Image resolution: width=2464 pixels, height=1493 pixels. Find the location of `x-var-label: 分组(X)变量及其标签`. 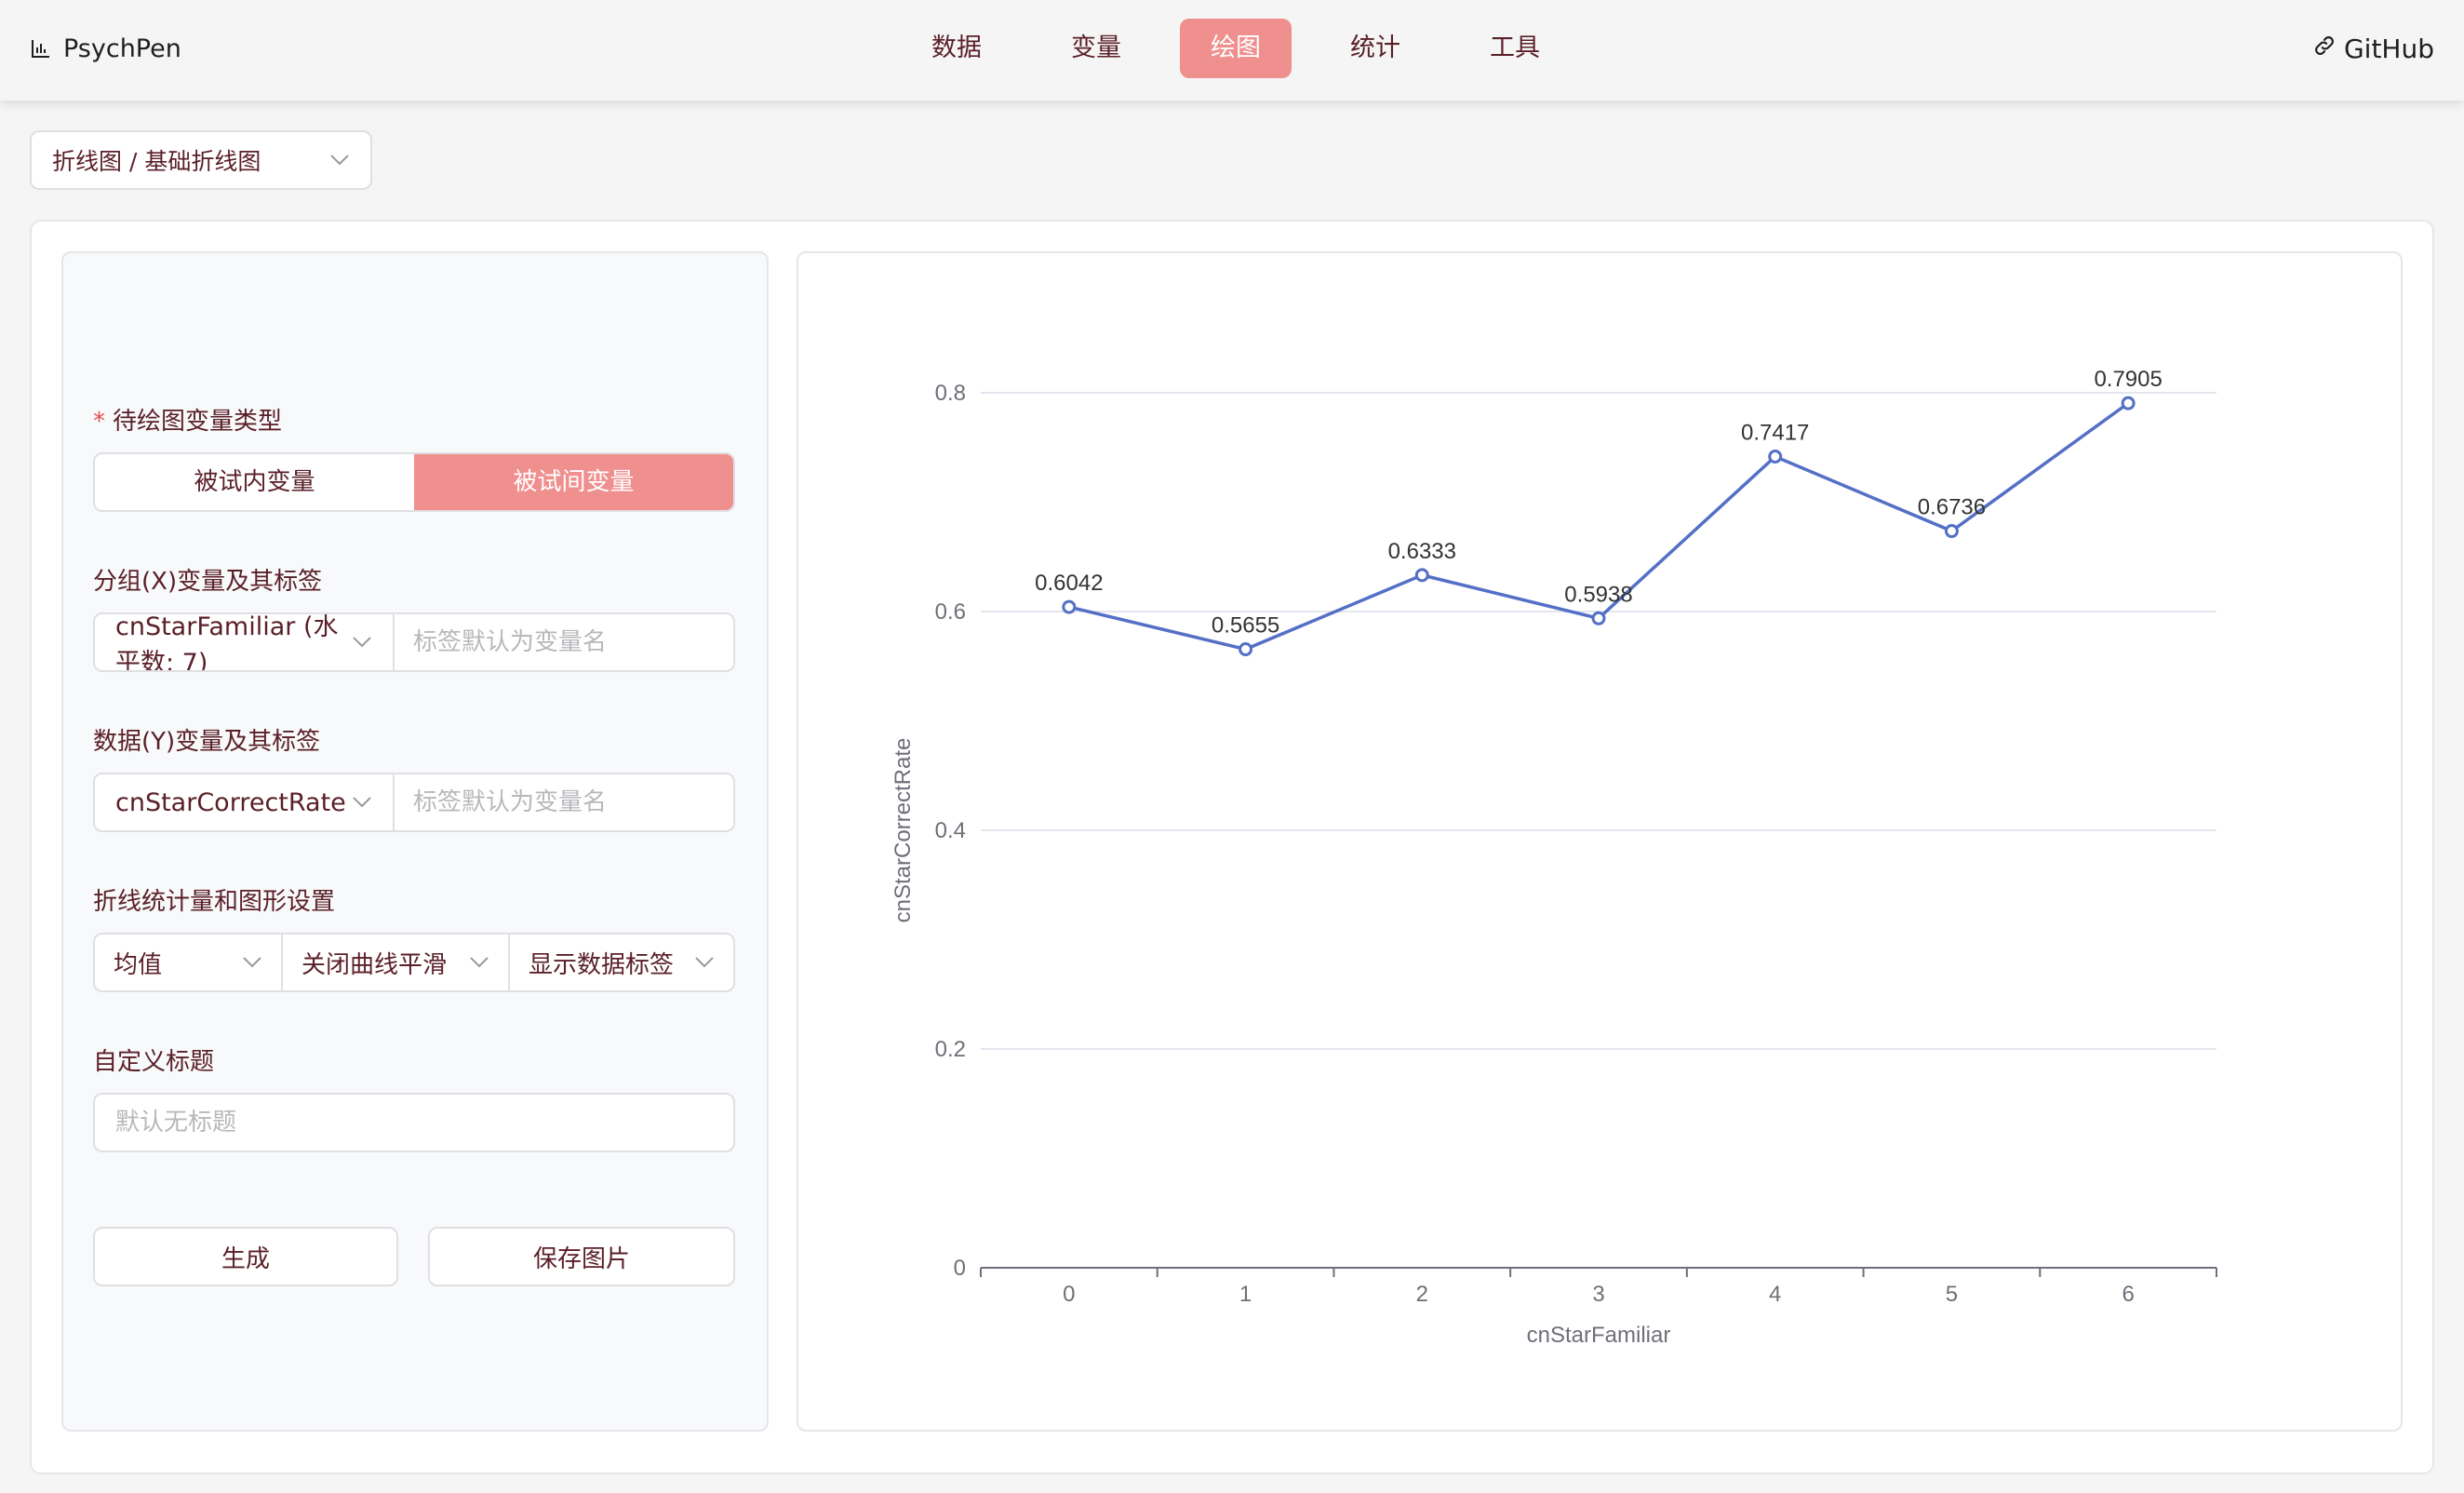

x-var-label: 分组(X)变量及其标签 is located at coordinates (208, 582).